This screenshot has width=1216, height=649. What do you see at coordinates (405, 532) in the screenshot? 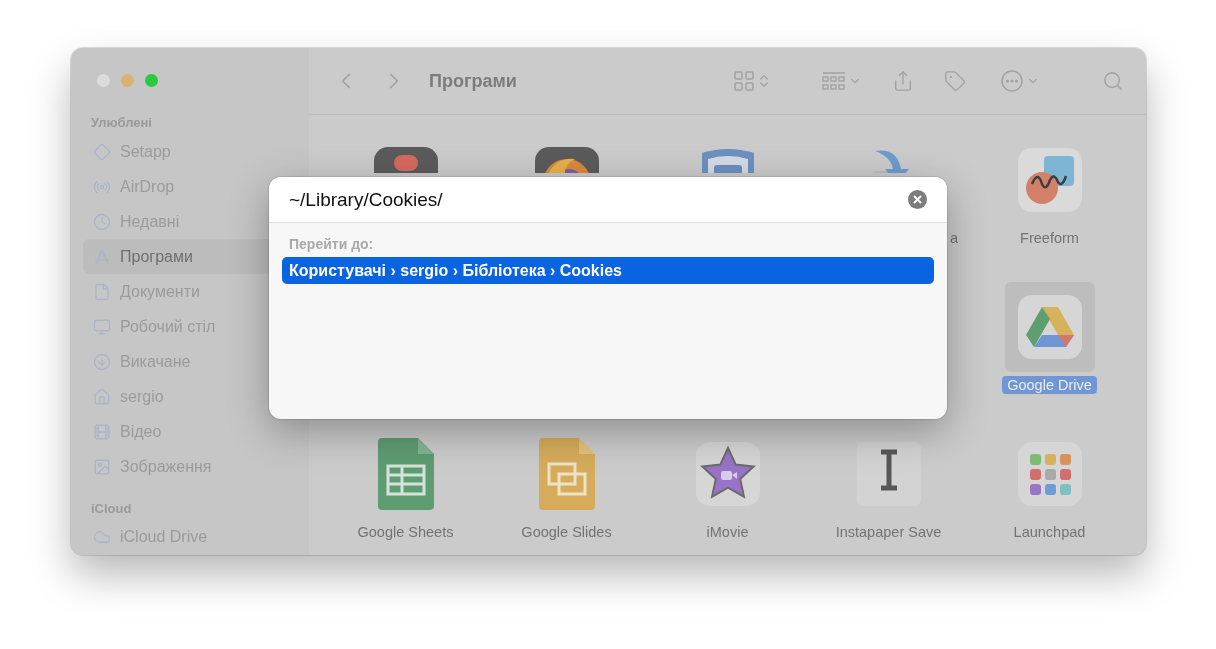
I see `app-label: Google Sheets` at bounding box center [405, 532].